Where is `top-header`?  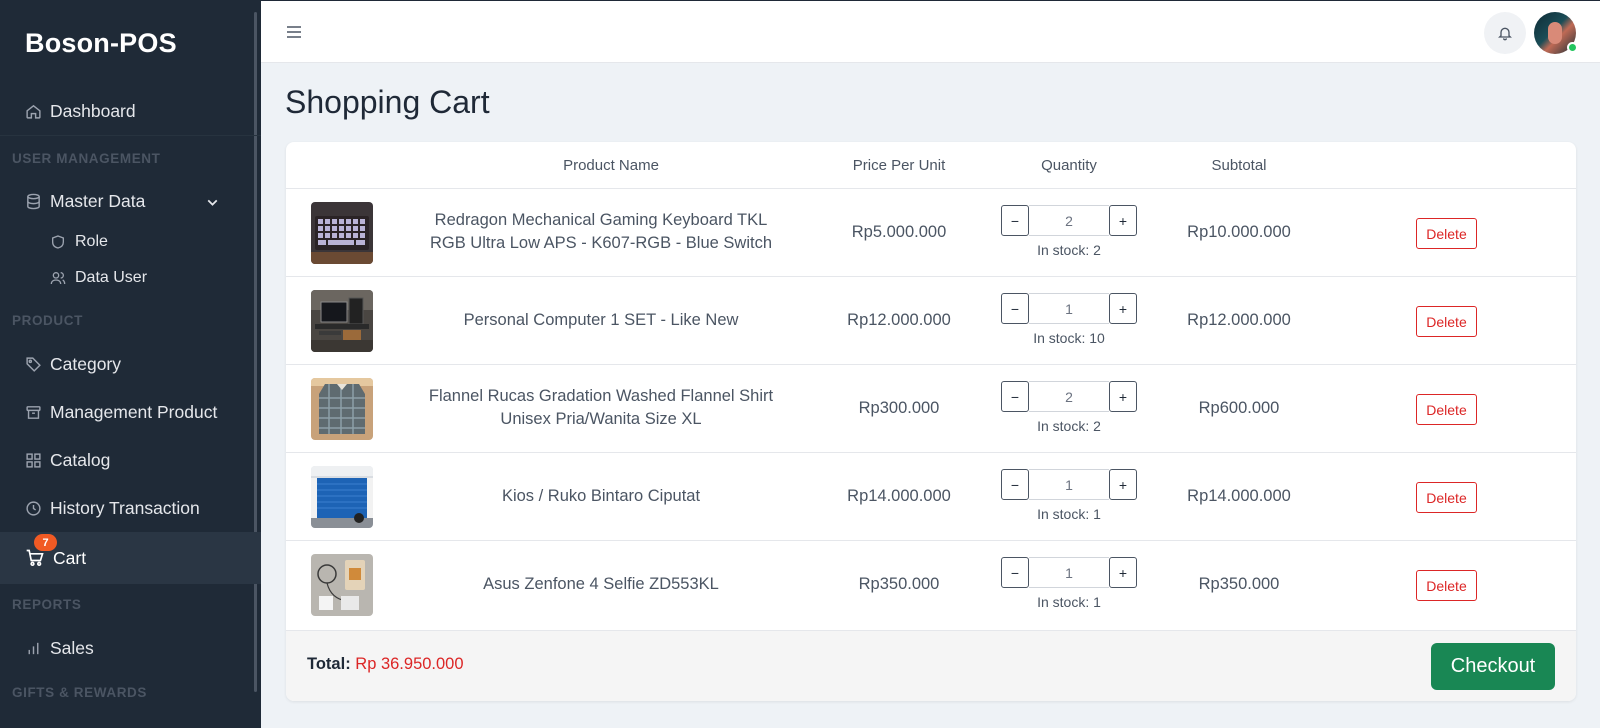
top-header is located at coordinates (930, 31).